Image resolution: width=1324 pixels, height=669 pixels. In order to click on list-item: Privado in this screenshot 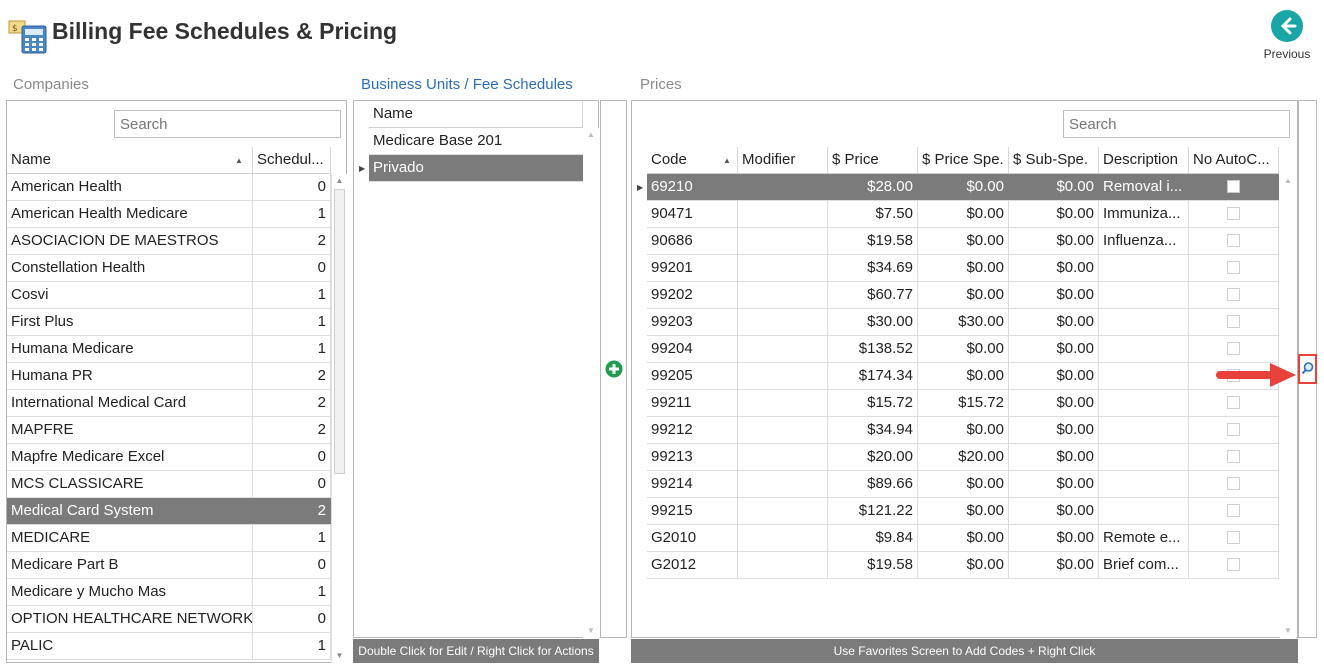, I will do `click(476, 168)`.